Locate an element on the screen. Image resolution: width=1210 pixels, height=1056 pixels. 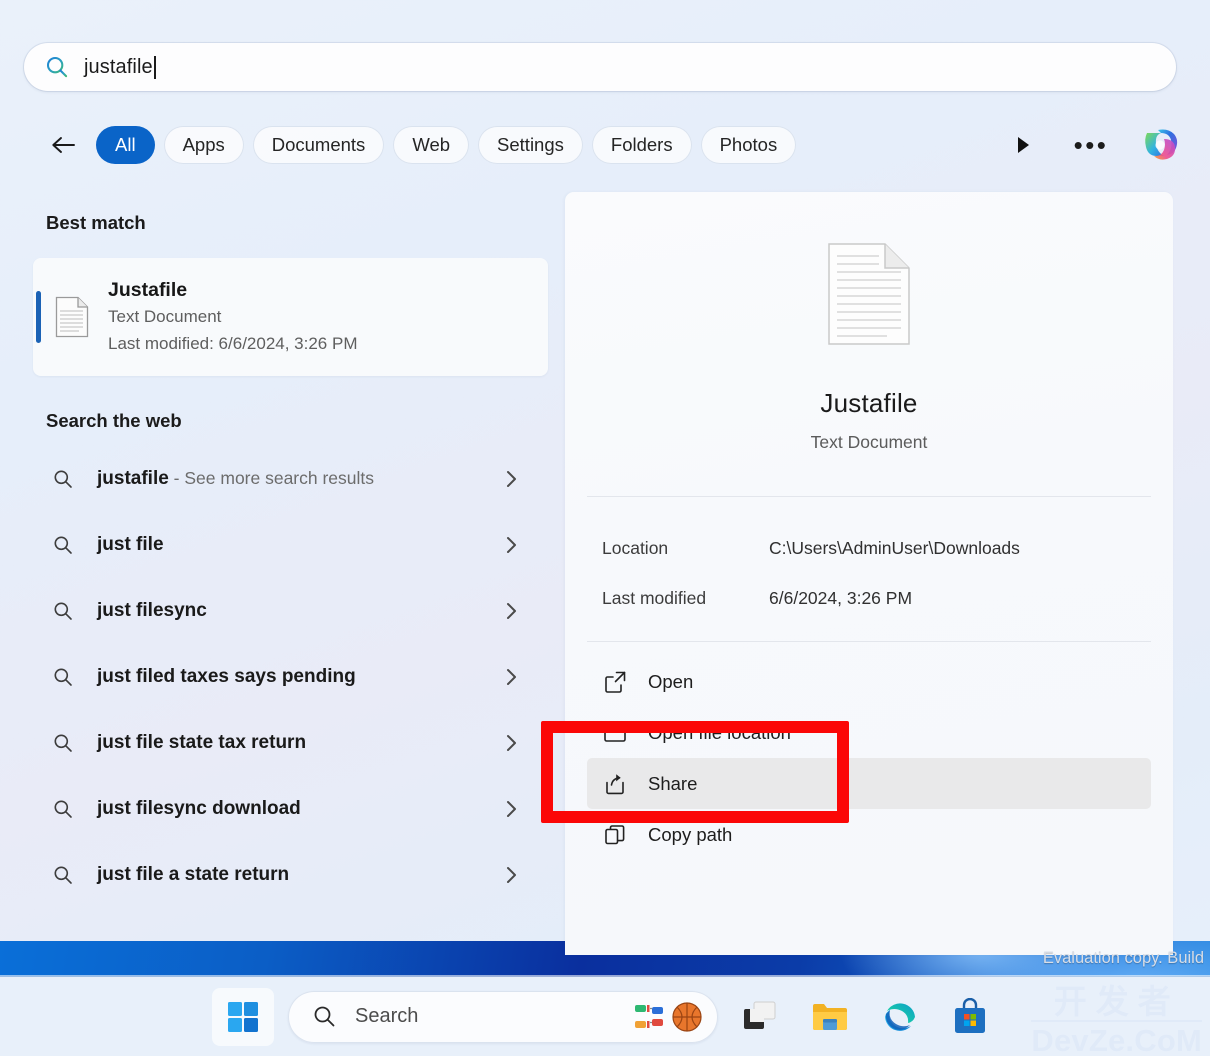
taskbar: Search is located at coordinates (605, 1016).